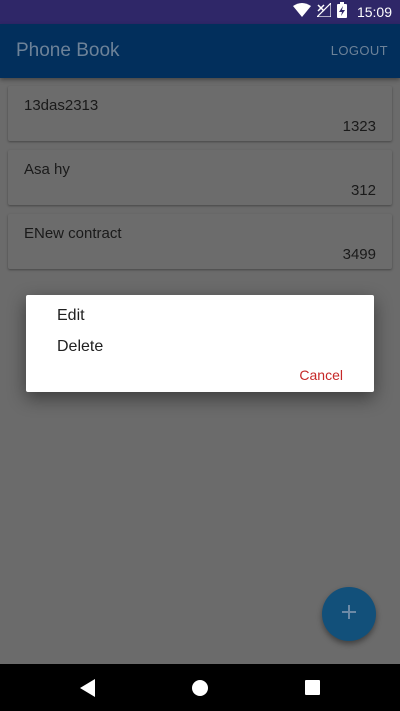 The width and height of the screenshot is (400, 711). Describe the element at coordinates (88, 690) in the screenshot. I see `back-icon` at that location.